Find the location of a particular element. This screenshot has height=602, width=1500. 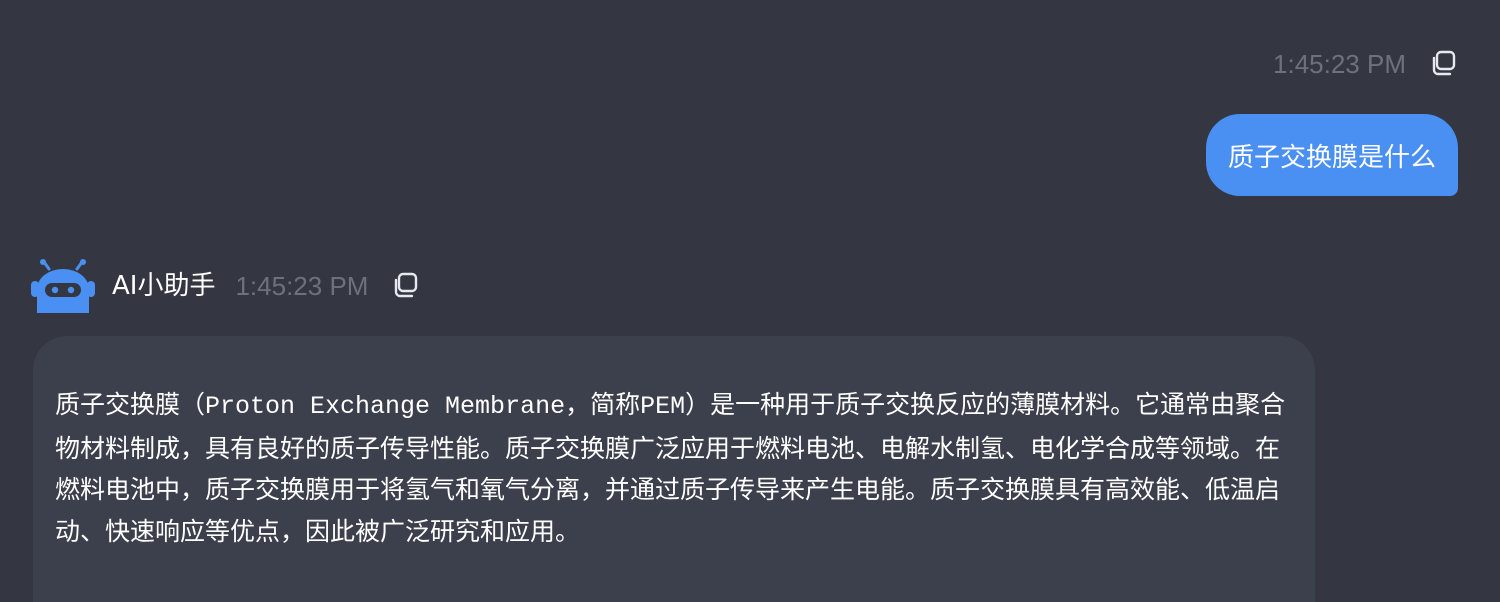

bot-text-part2: ，简称 is located at coordinates (603, 404).